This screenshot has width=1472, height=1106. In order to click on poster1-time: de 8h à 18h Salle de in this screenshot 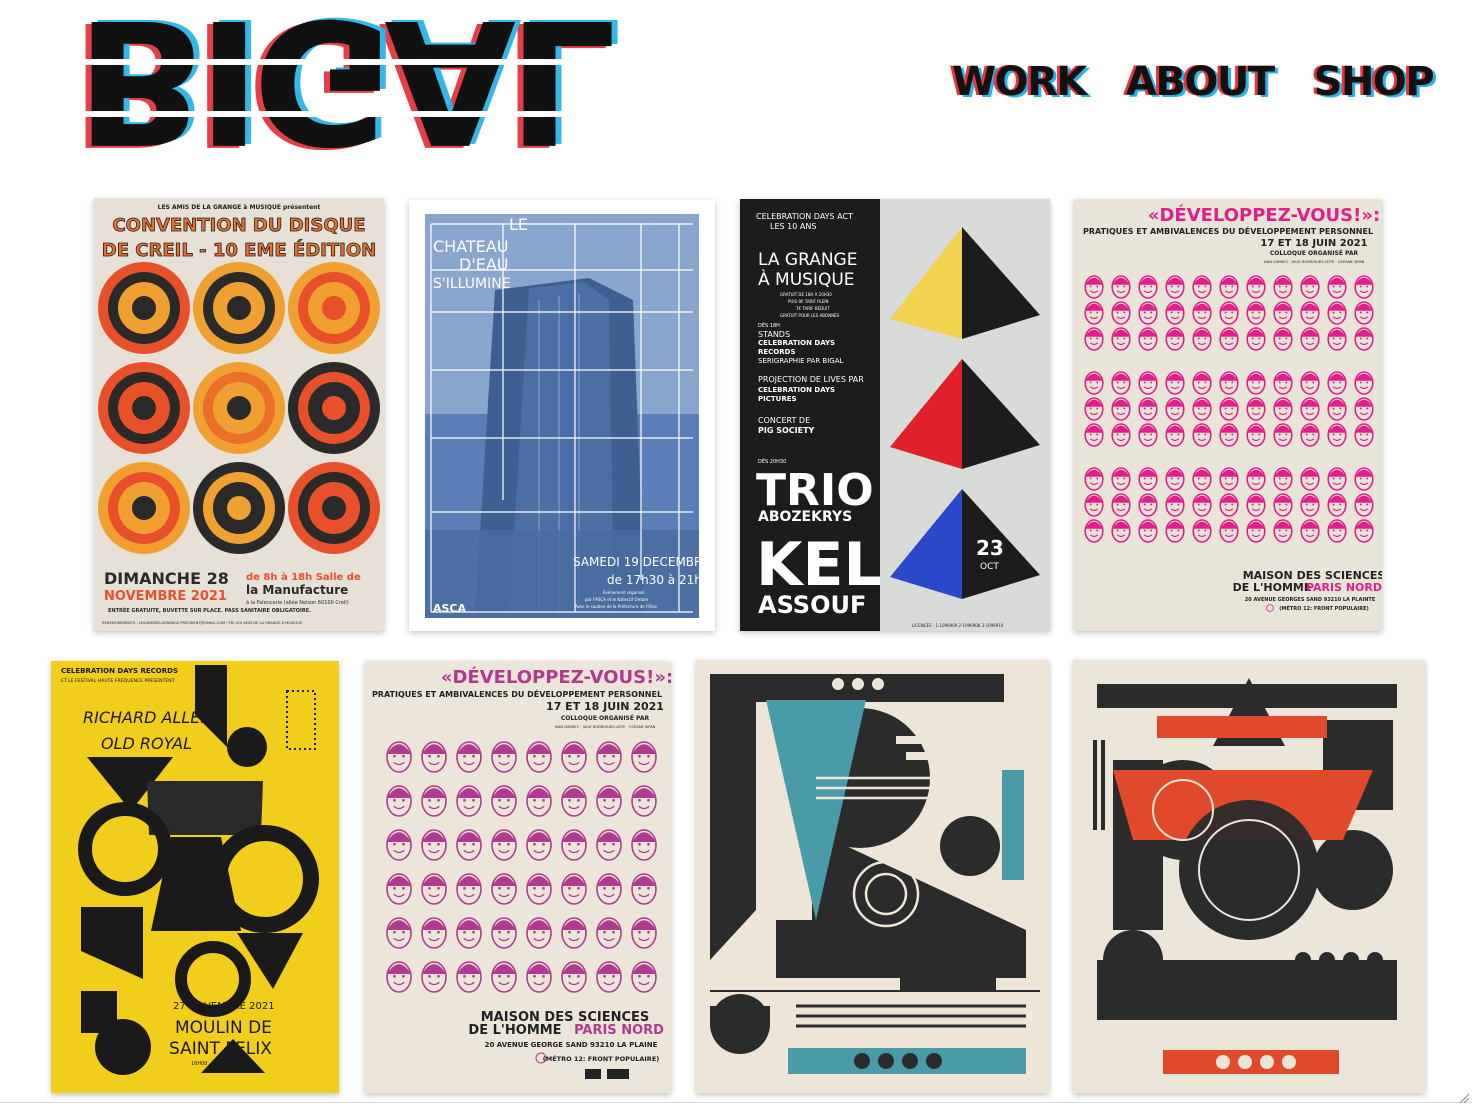, I will do `click(303, 577)`.